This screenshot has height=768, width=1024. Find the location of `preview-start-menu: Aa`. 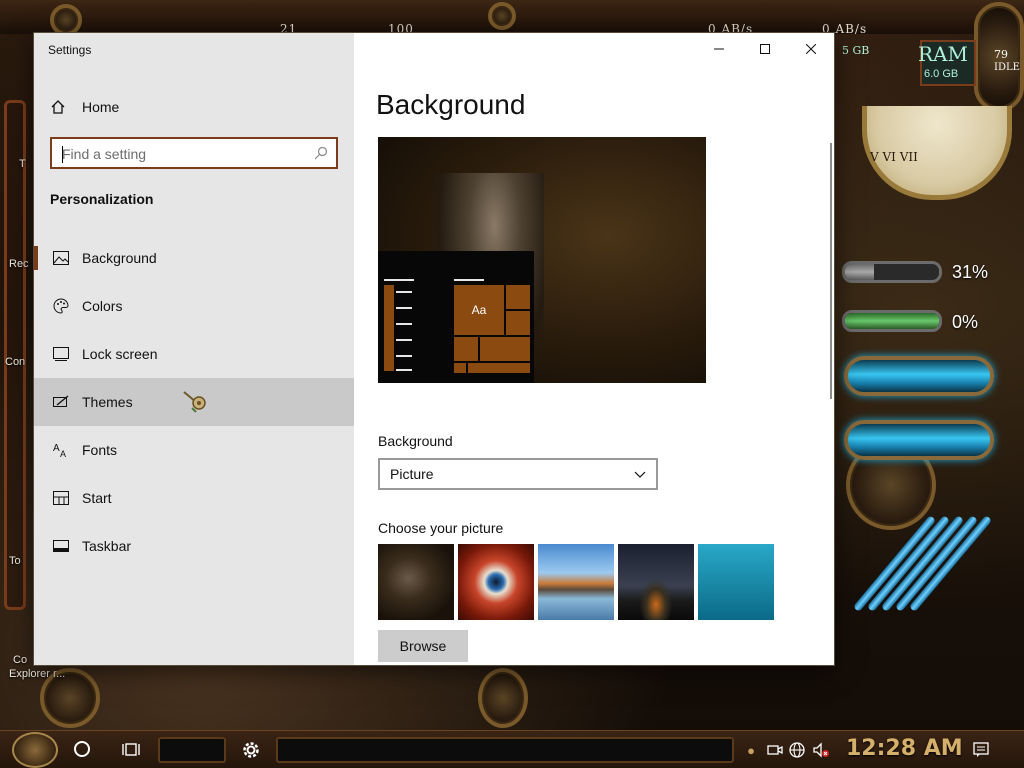

preview-start-menu: Aa is located at coordinates (456, 317).